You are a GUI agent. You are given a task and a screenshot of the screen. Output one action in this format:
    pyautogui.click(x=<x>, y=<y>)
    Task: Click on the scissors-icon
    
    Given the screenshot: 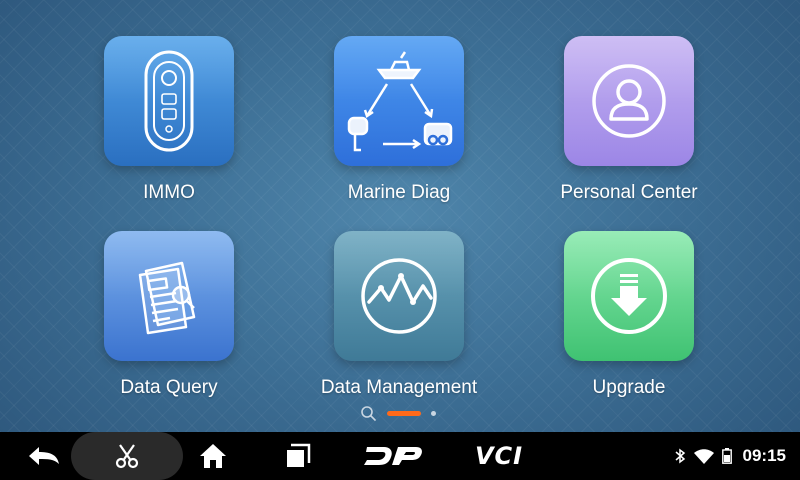 What is the action you would take?
    pyautogui.click(x=127, y=456)
    